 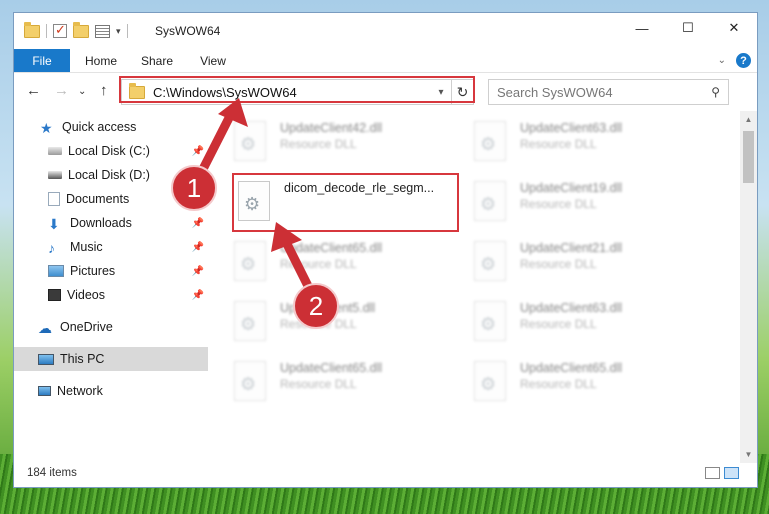 What do you see at coordinates (111, 391) in the screenshot?
I see `sidebar-item-network: Network` at bounding box center [111, 391].